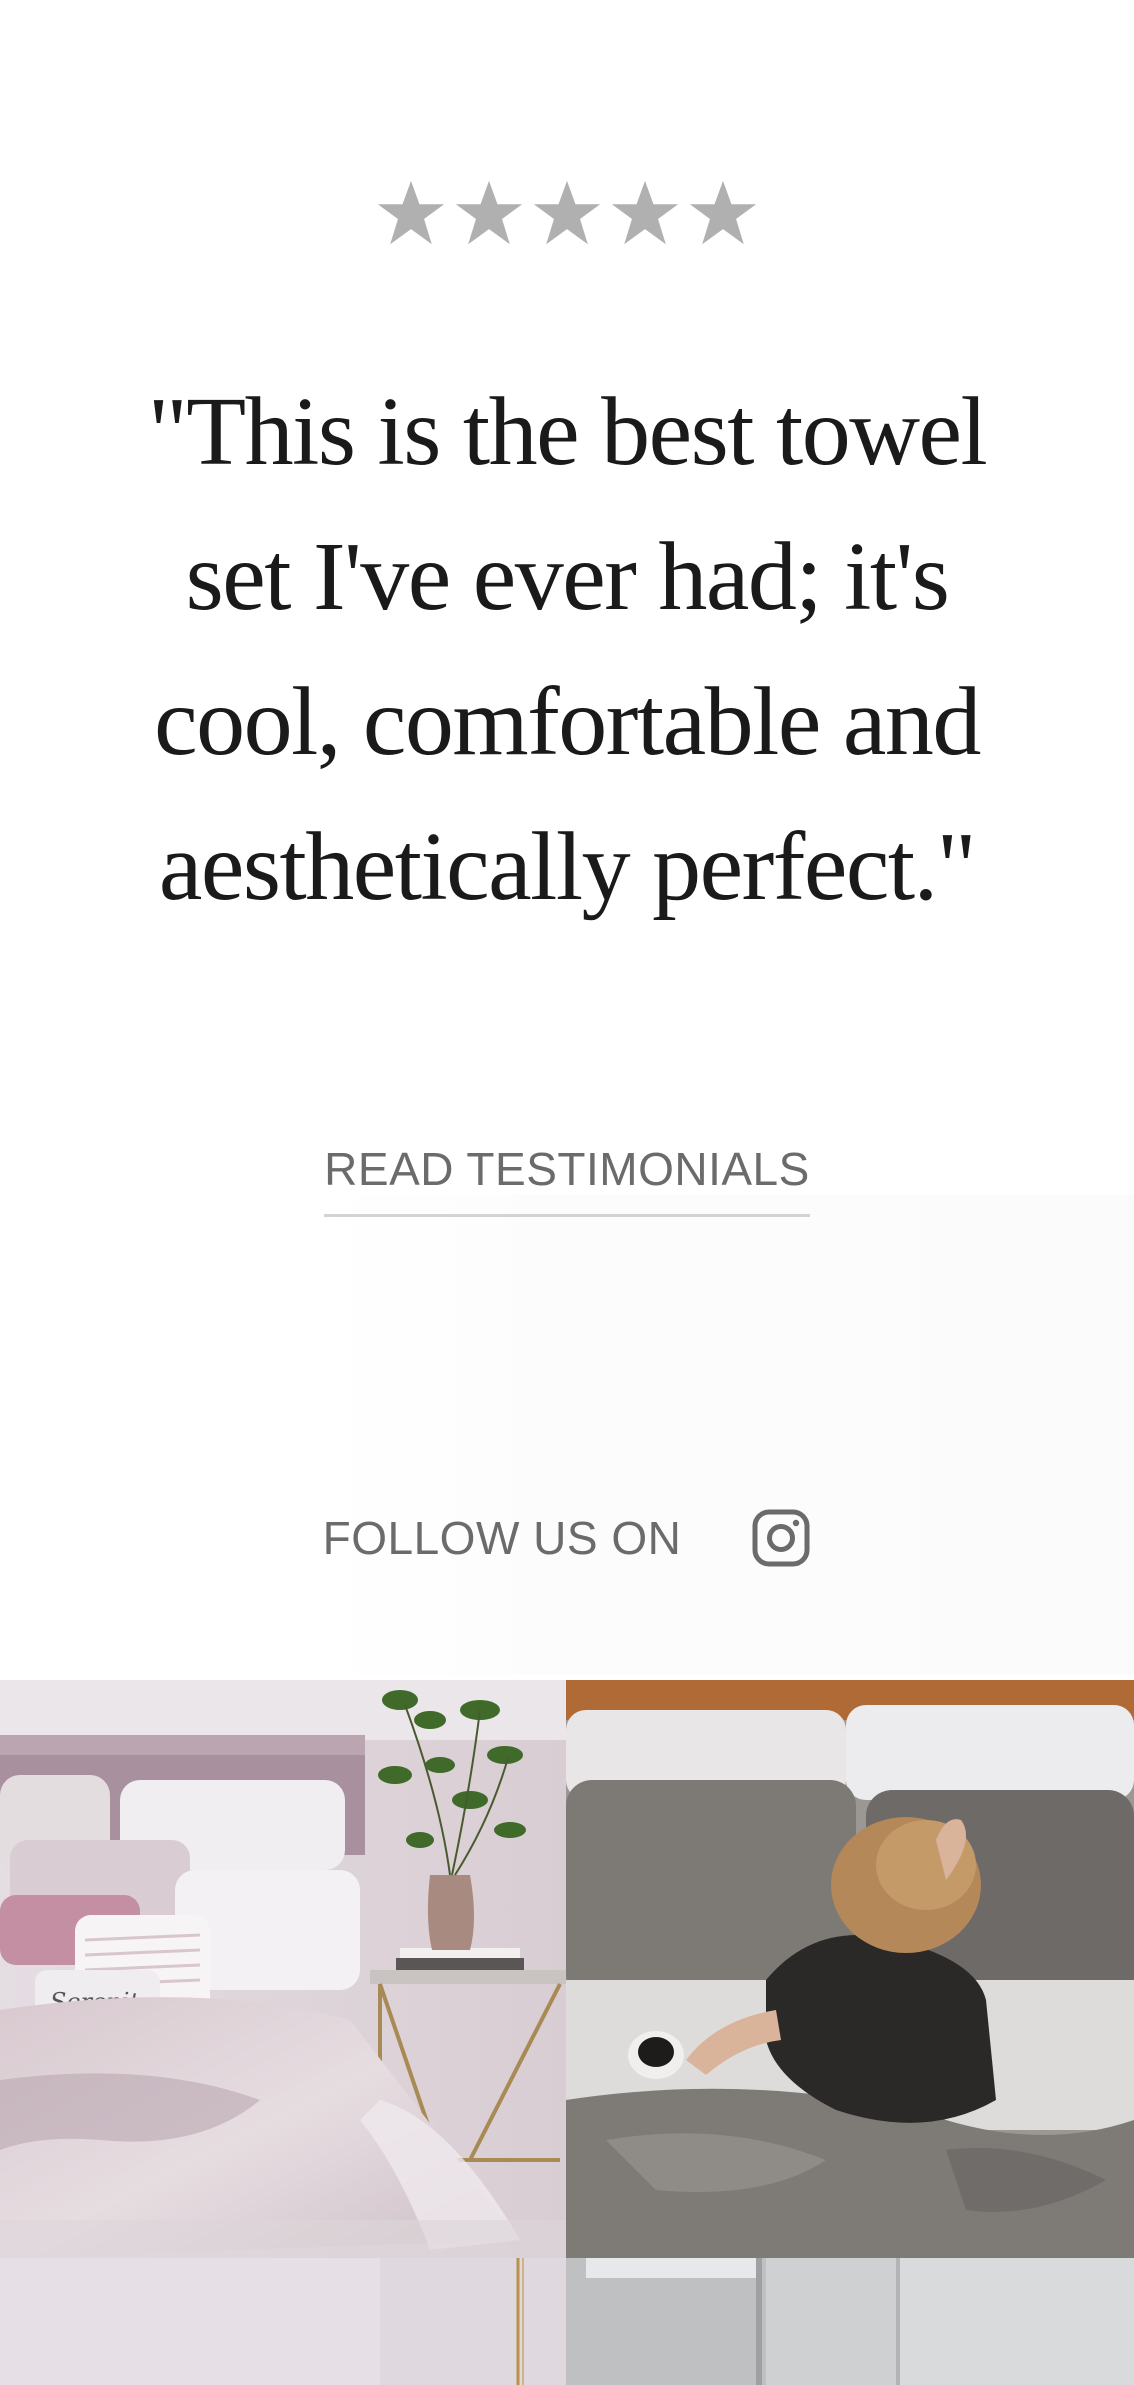 The image size is (1134, 2385). I want to click on gallery-image-window, so click(850, 2321).